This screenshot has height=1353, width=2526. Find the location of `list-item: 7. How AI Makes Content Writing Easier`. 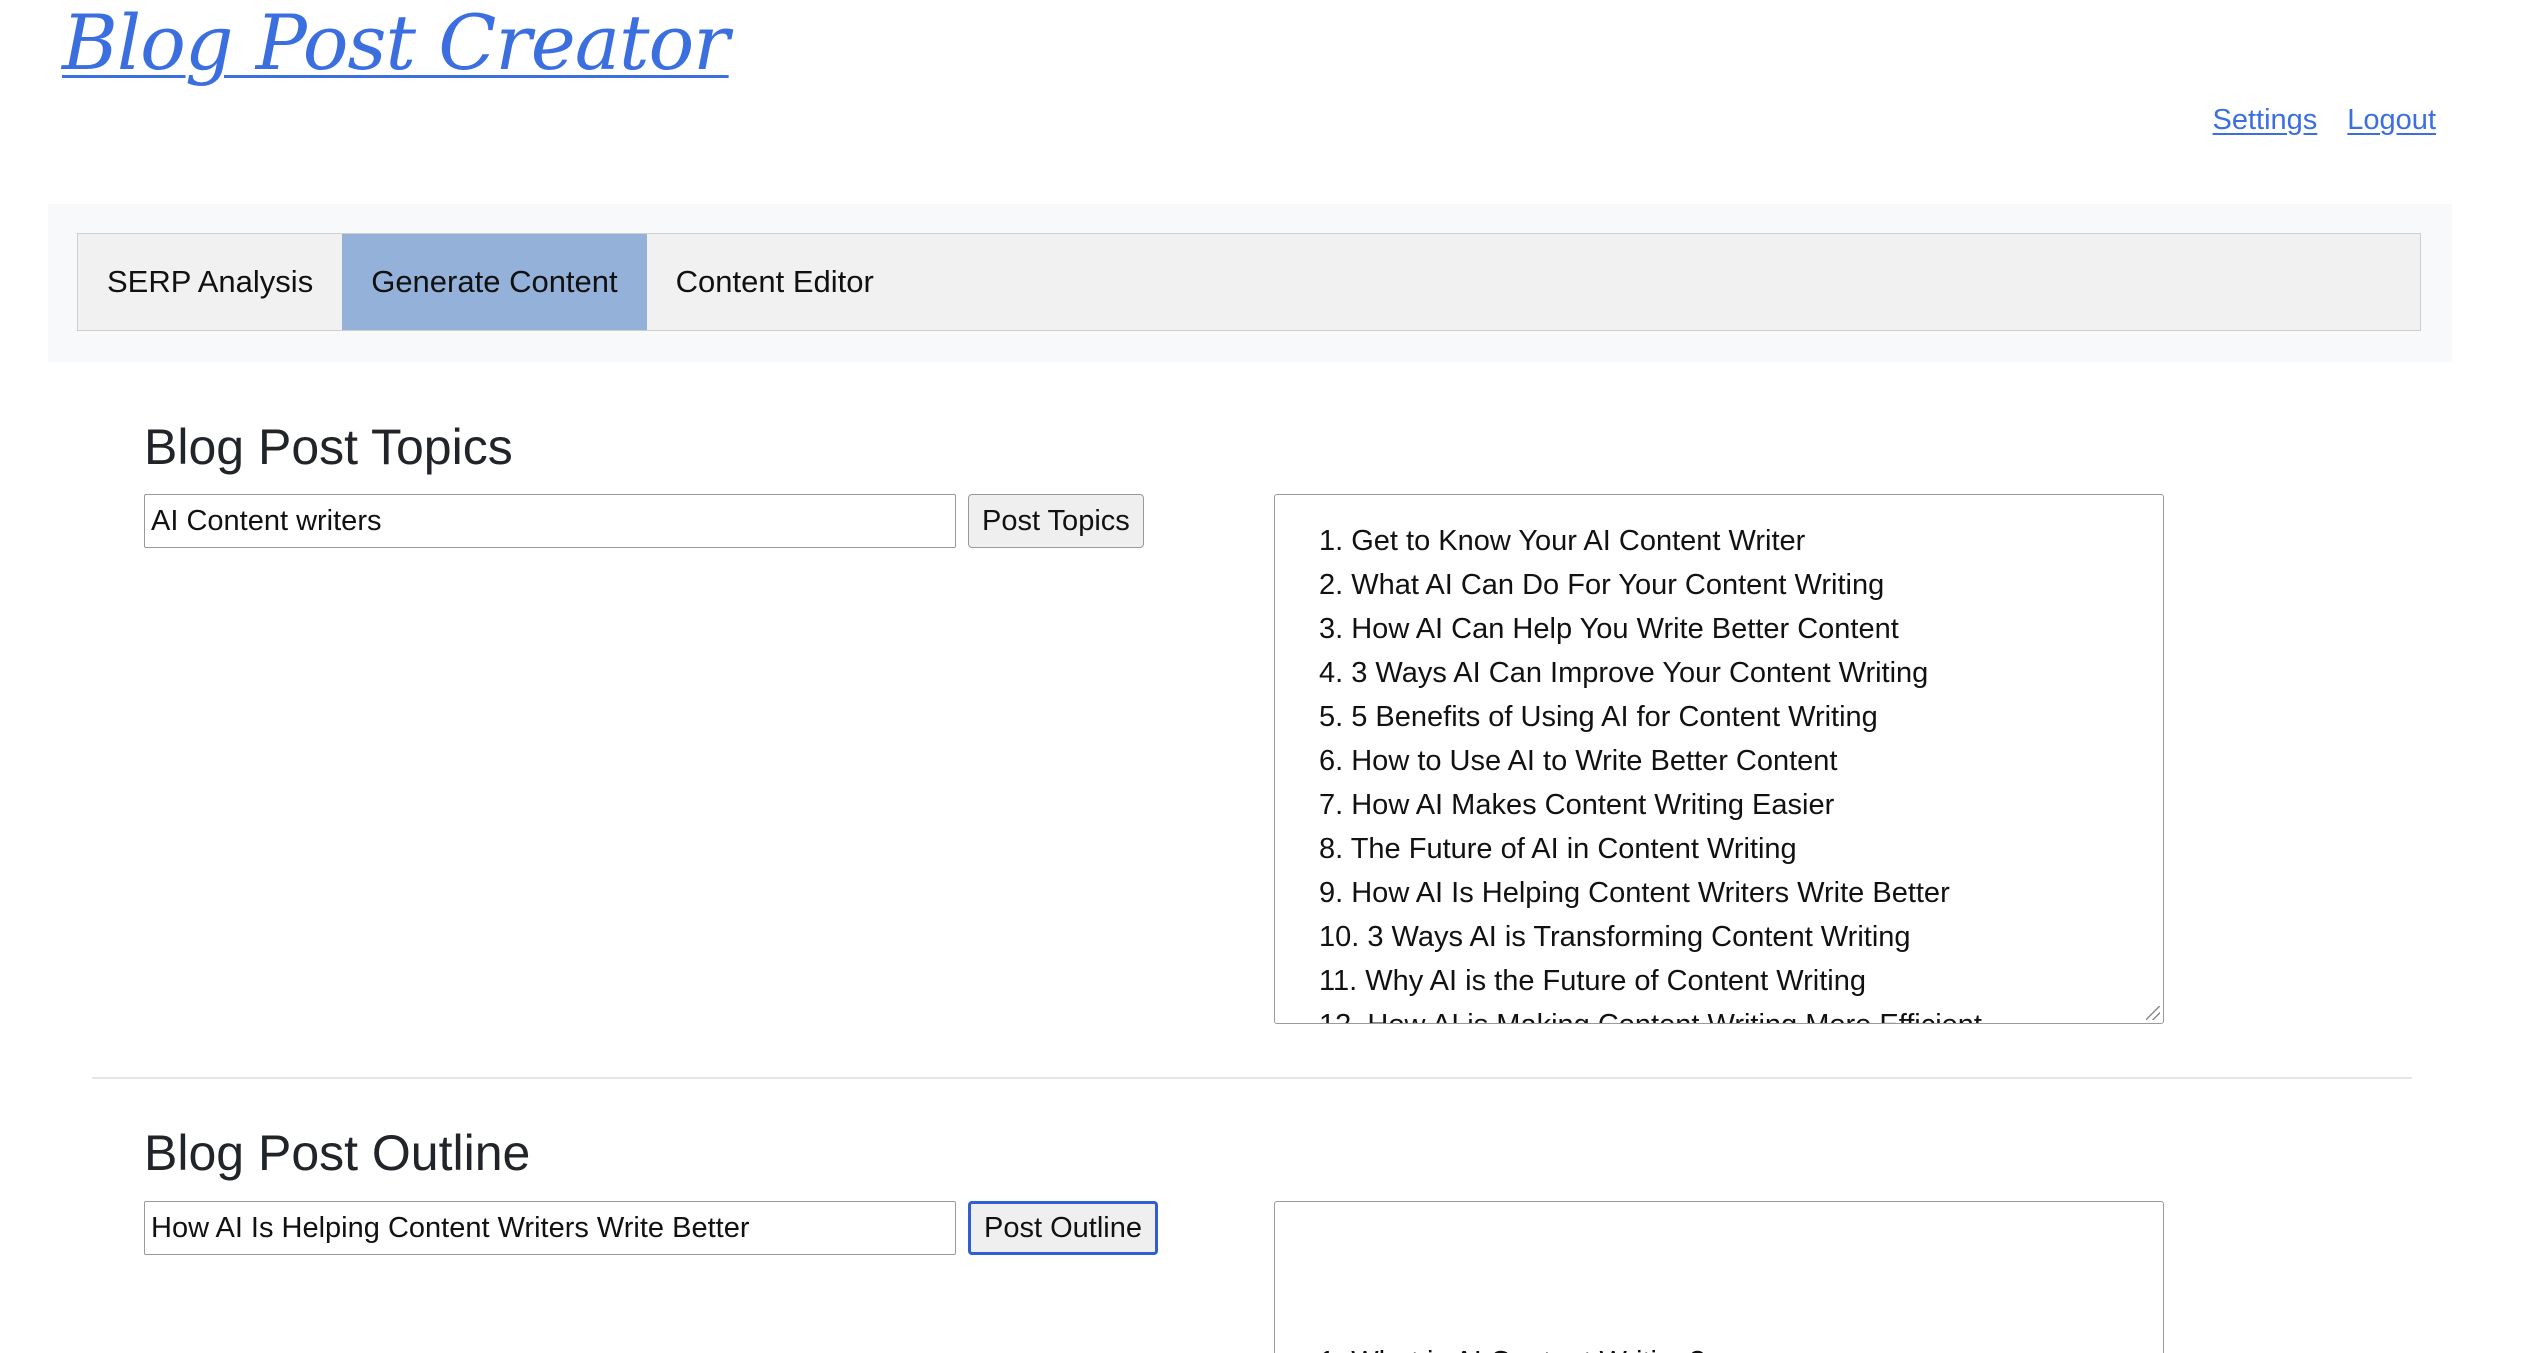

list-item: 7. How AI Makes Content Writing Easier is located at coordinates (1577, 805).